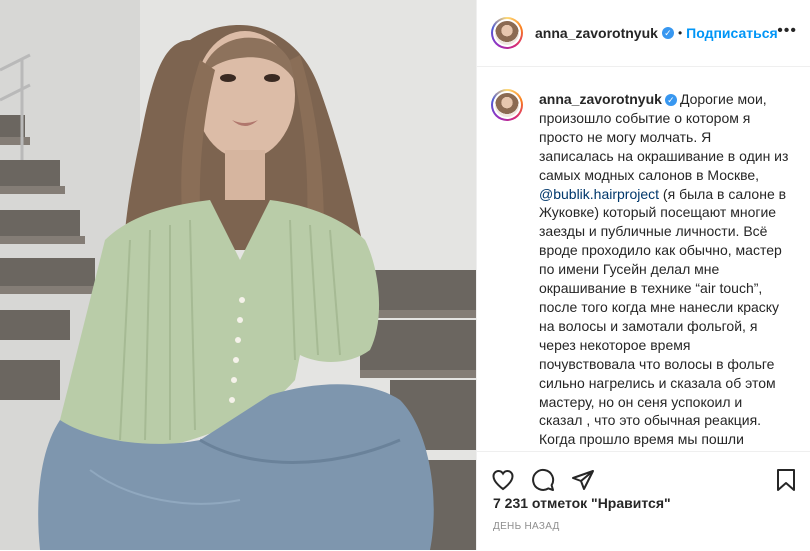  I want to click on share-button, so click(591, 480).